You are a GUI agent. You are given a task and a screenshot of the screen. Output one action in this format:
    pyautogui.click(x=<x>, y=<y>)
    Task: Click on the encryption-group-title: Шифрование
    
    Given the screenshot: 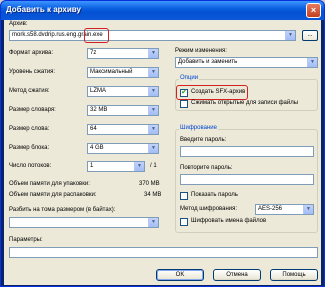 What is the action you would take?
    pyautogui.click(x=198, y=128)
    